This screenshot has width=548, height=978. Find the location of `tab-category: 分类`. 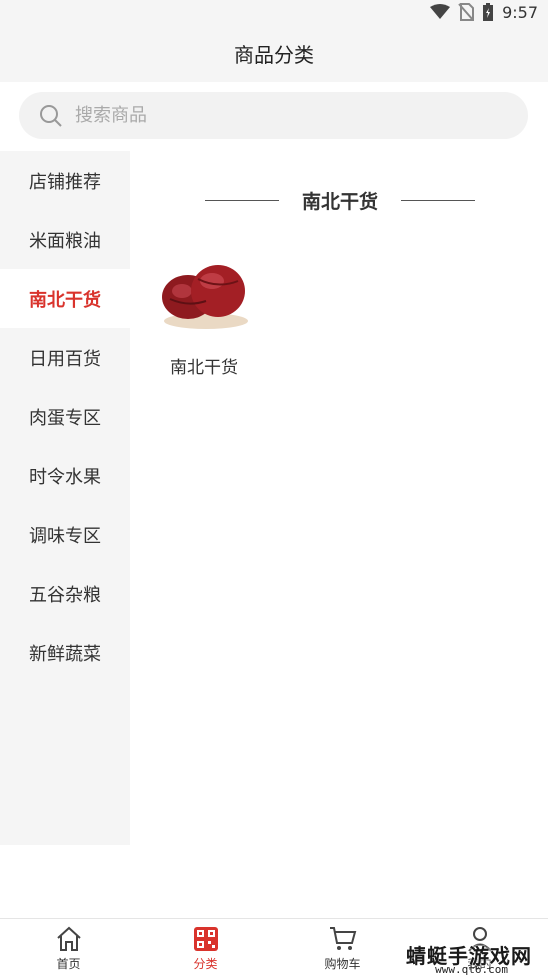

tab-category: 分类 is located at coordinates (205, 948).